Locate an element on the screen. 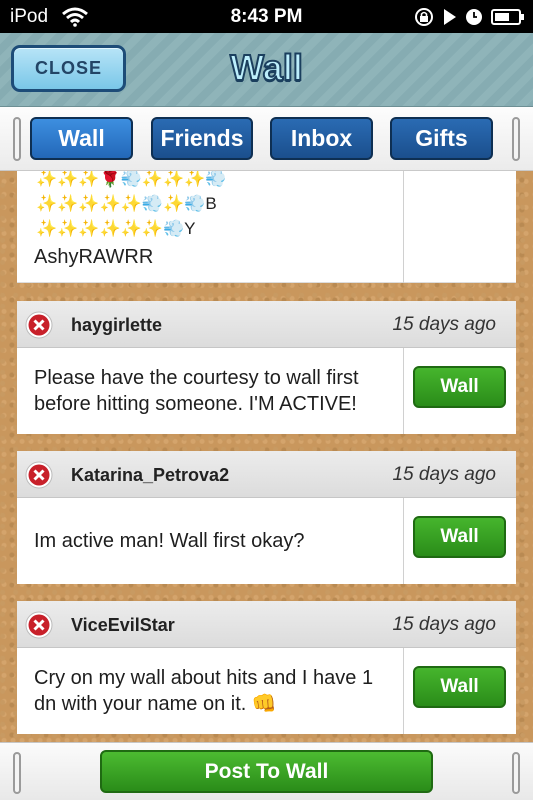 The image size is (533, 800). post-to-wall-button: Post To Wall is located at coordinates (266, 771).